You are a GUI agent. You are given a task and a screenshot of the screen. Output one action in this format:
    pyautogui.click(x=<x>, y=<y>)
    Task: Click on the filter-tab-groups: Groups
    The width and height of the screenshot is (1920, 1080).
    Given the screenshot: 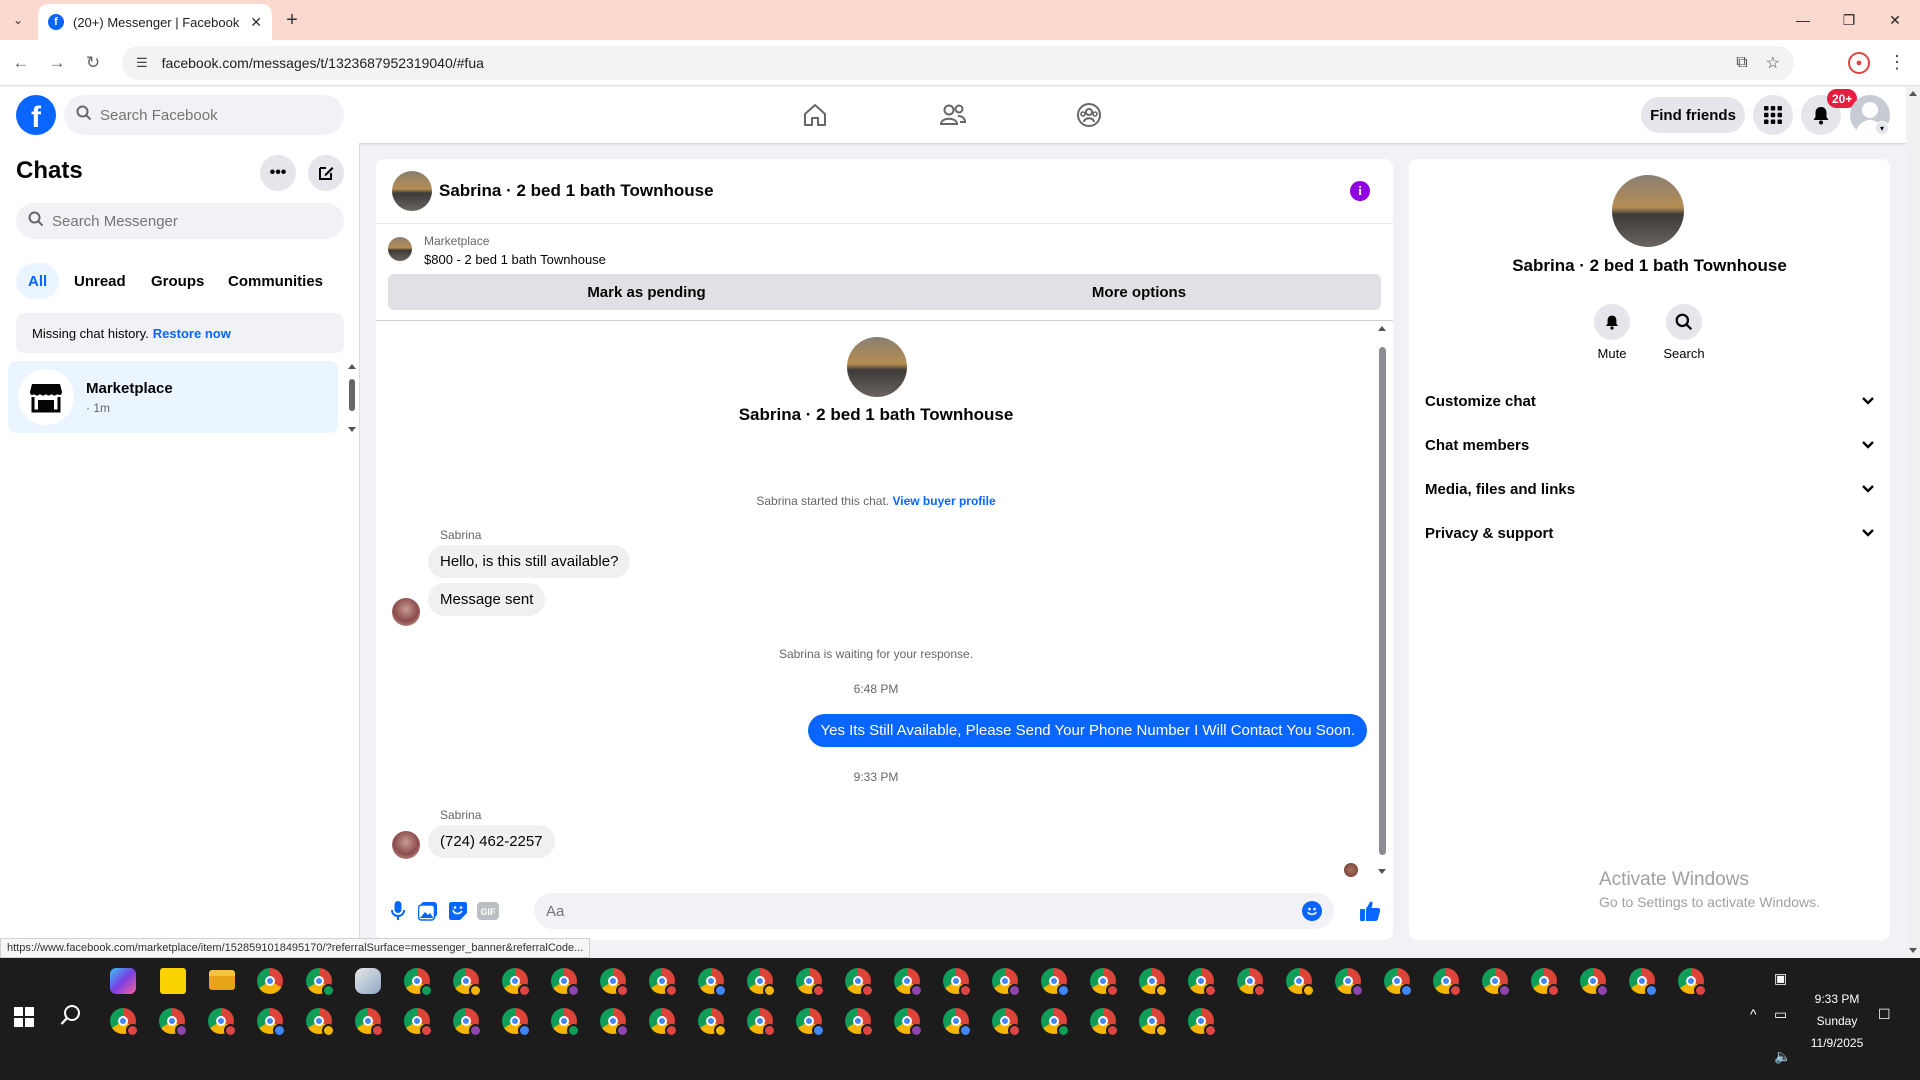 What is the action you would take?
    pyautogui.click(x=177, y=281)
    